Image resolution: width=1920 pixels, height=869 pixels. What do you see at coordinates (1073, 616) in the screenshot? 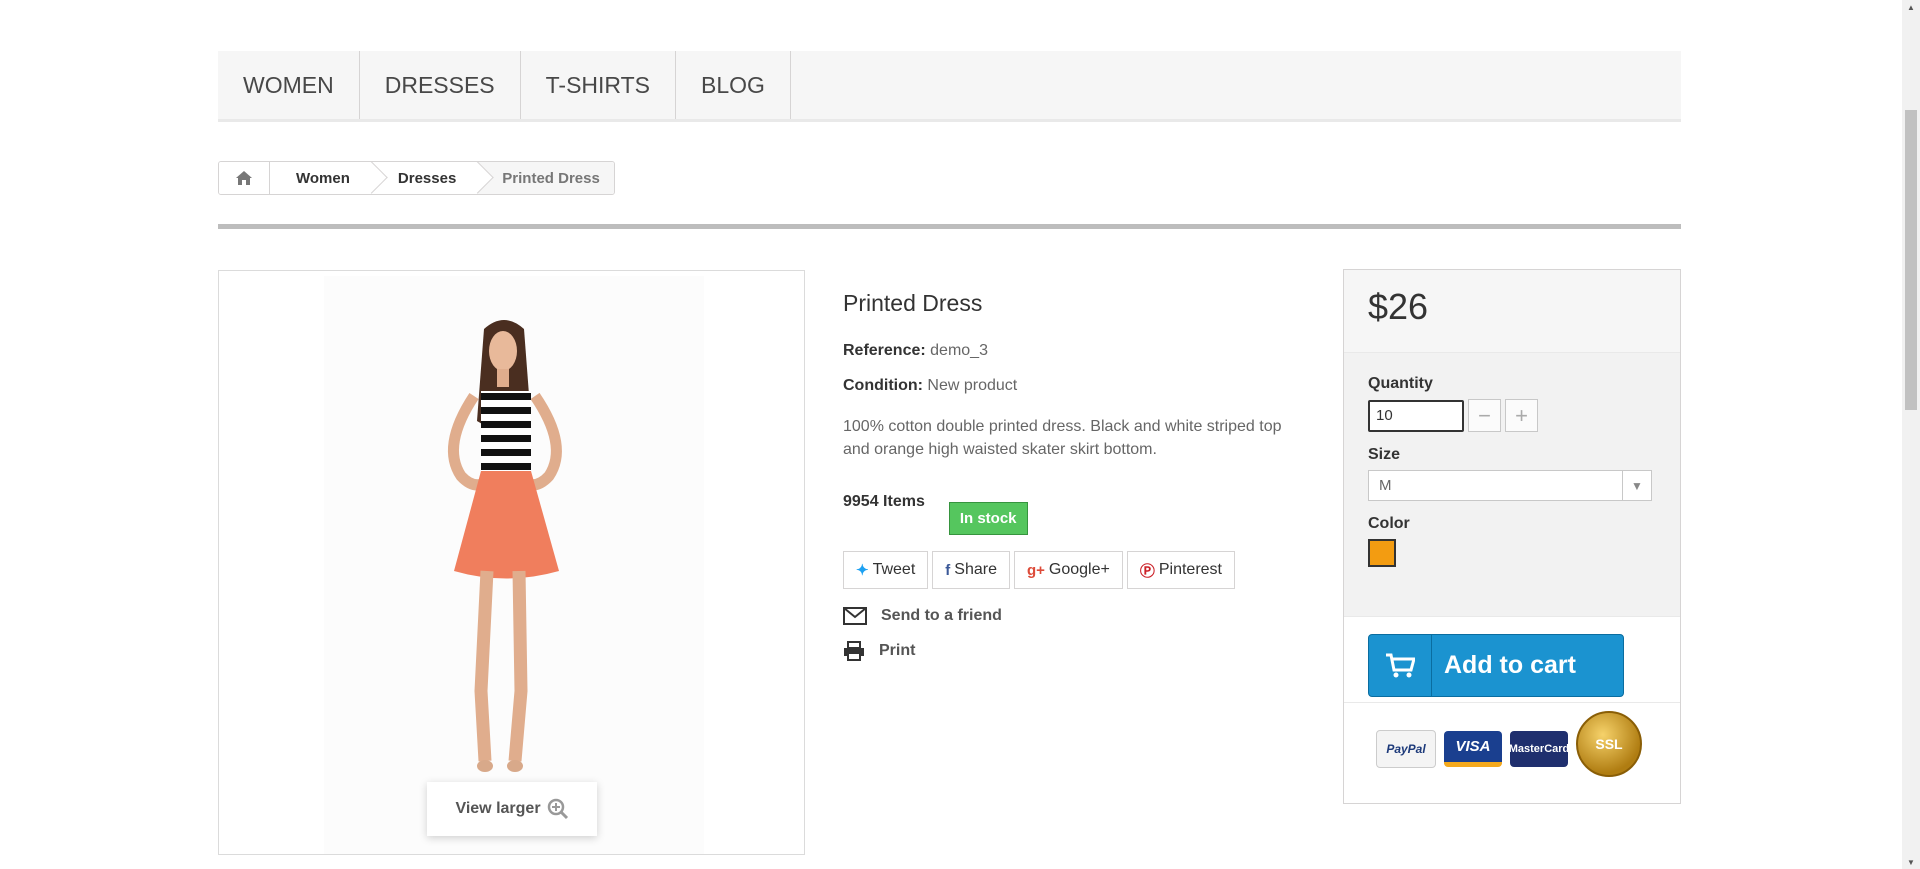
I see `send-to-friend-link: Send to a friend` at bounding box center [1073, 616].